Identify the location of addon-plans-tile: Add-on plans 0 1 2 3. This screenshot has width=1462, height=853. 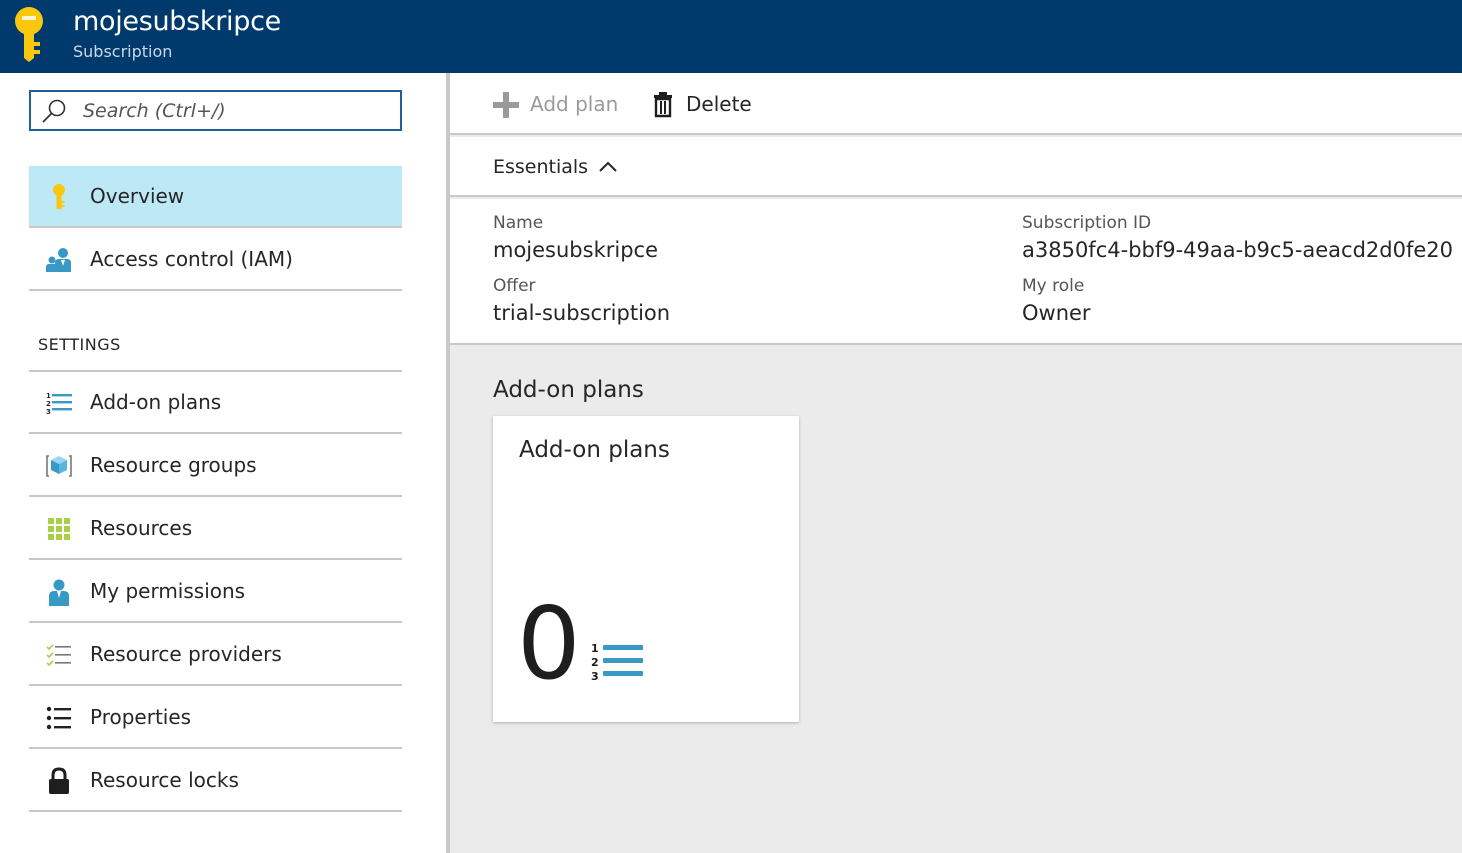
(646, 569).